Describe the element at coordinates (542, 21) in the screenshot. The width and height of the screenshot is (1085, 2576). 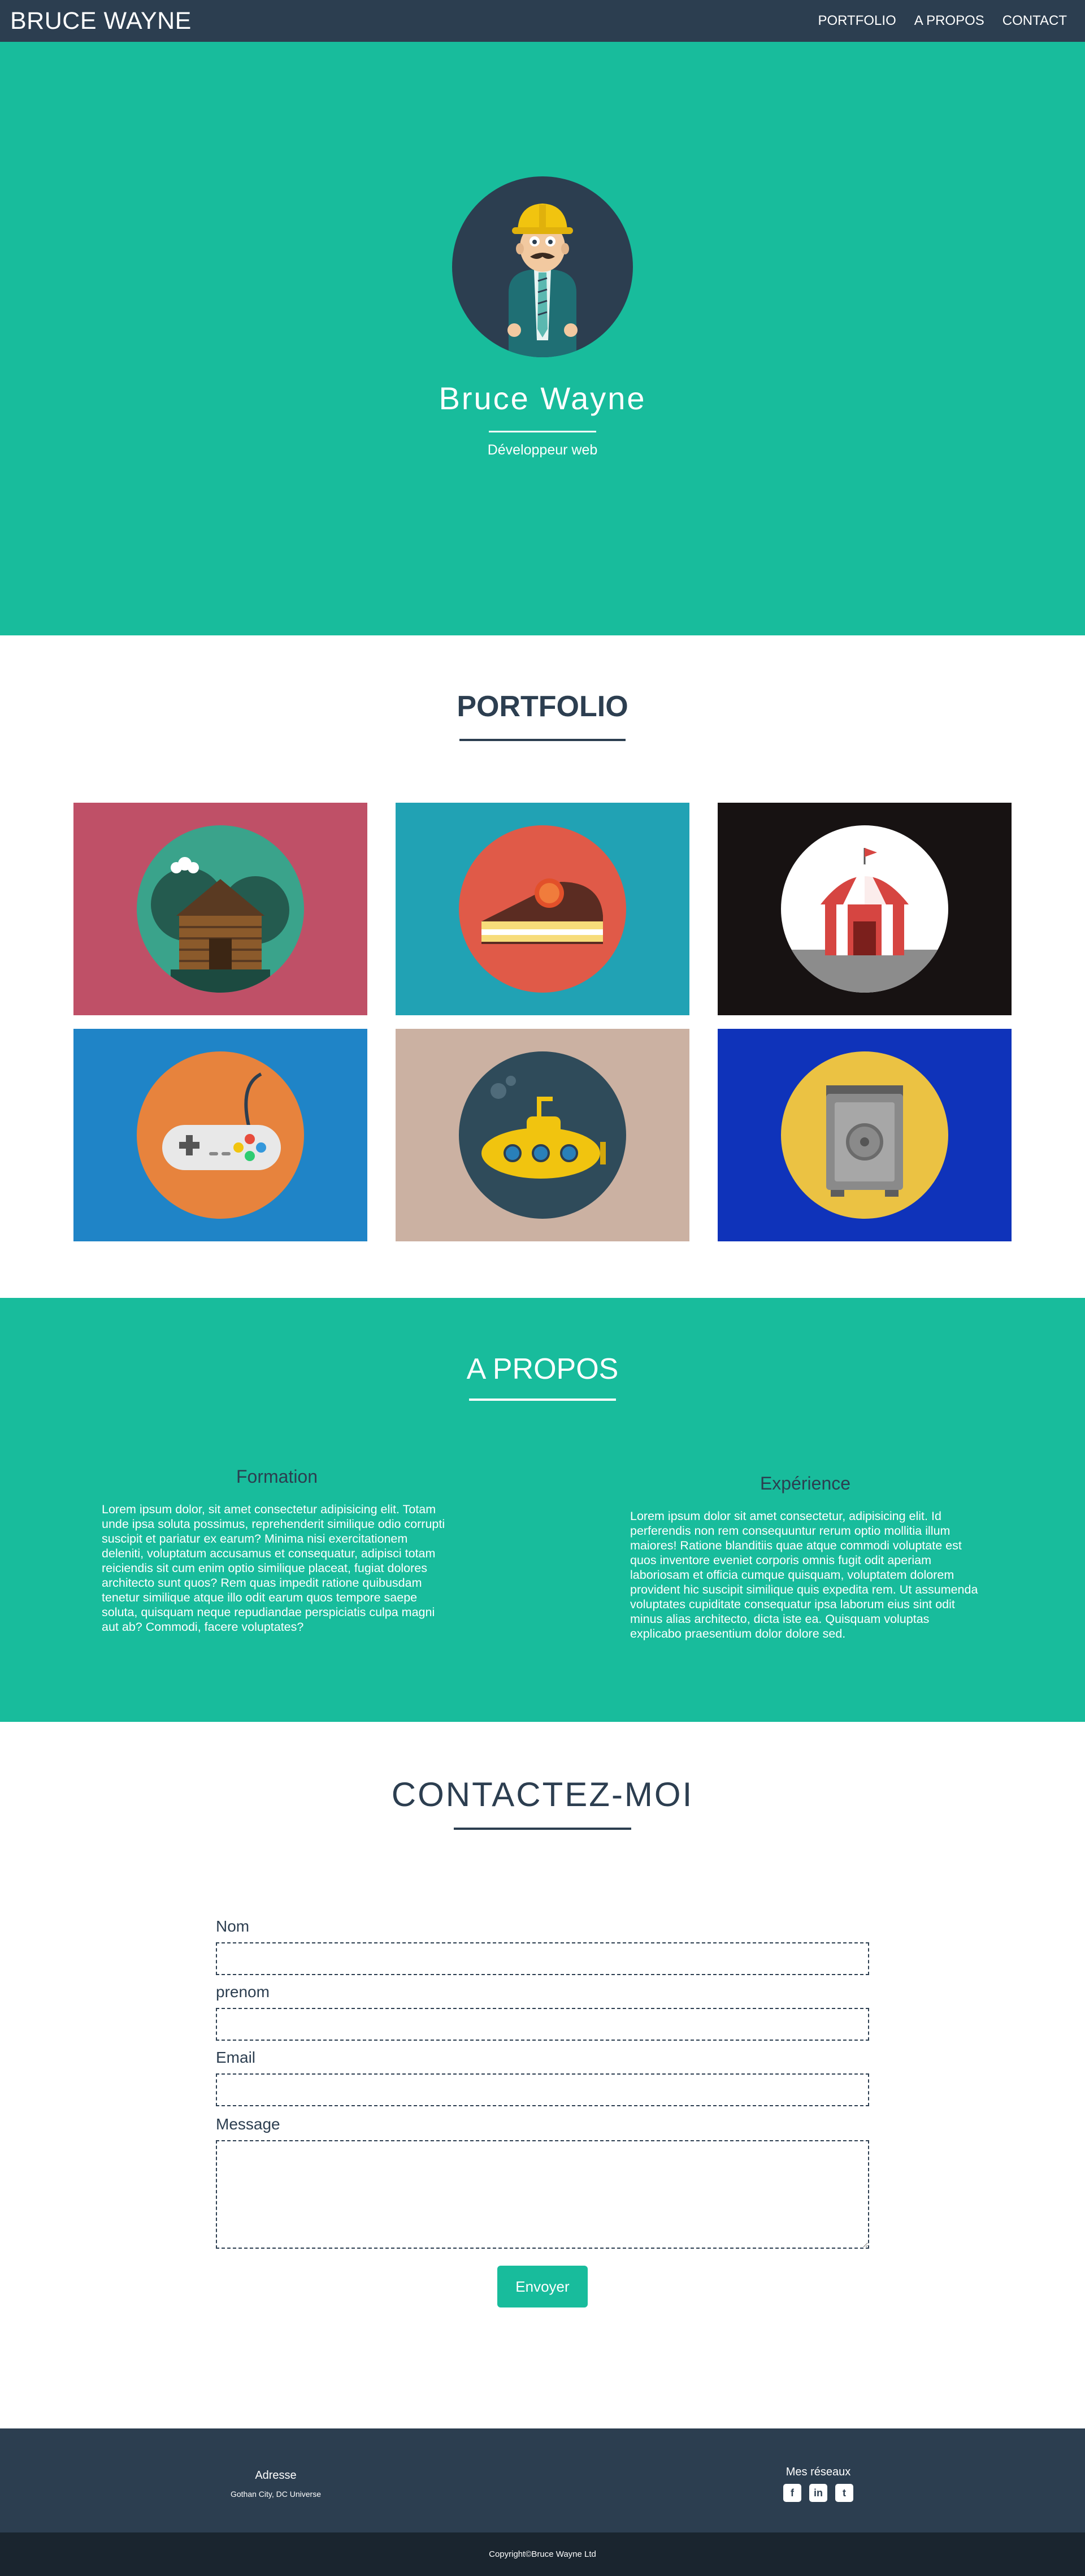
I see `navbar: BRUCE WAYNE PORTFOLIO A PROPOS CONTACT` at that location.